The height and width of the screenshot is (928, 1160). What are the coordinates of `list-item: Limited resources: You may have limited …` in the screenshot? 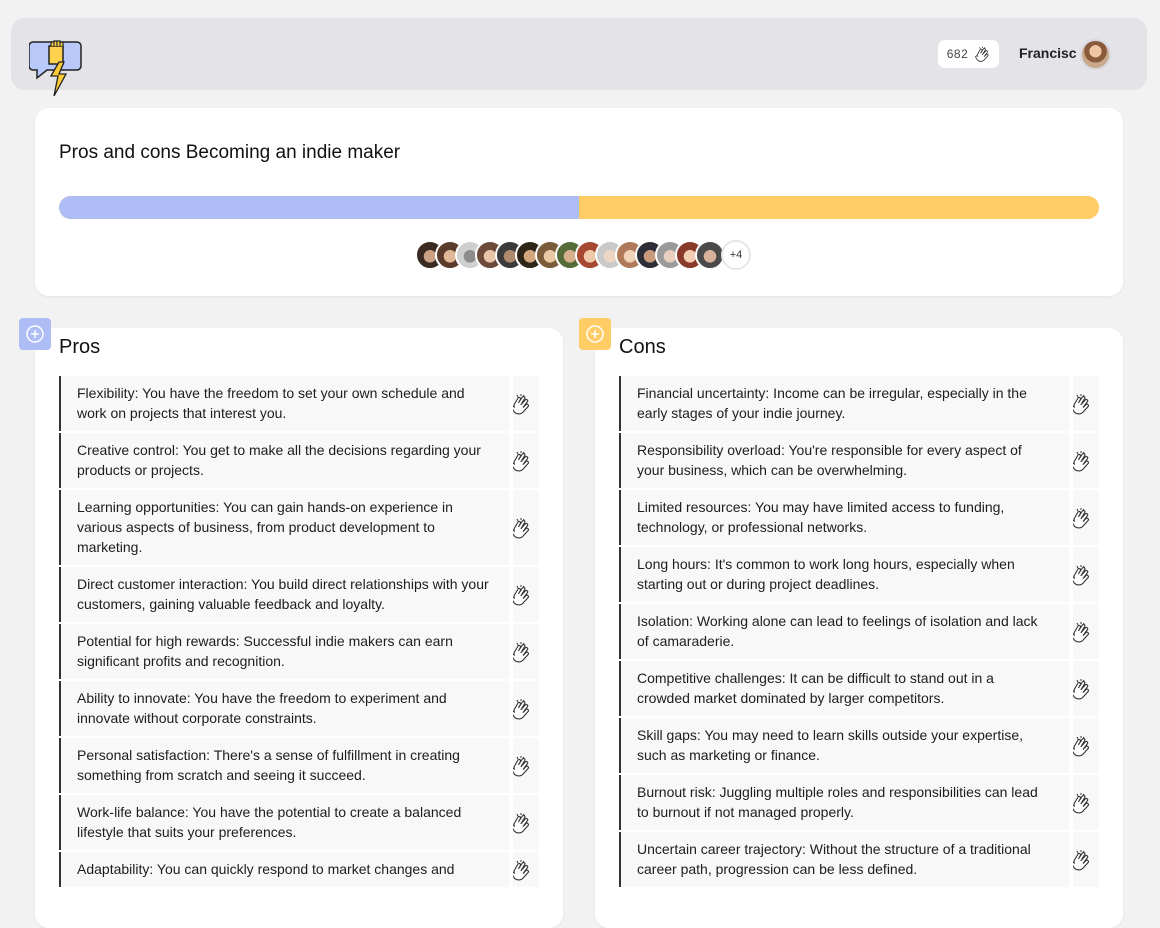 It's located at (859, 517).